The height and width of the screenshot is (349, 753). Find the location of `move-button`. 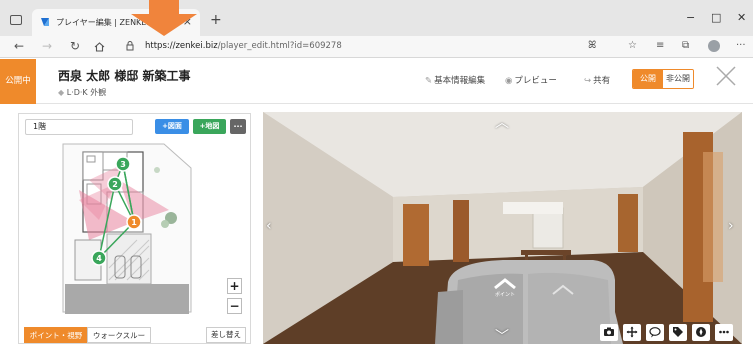

move-button is located at coordinates (632, 332).